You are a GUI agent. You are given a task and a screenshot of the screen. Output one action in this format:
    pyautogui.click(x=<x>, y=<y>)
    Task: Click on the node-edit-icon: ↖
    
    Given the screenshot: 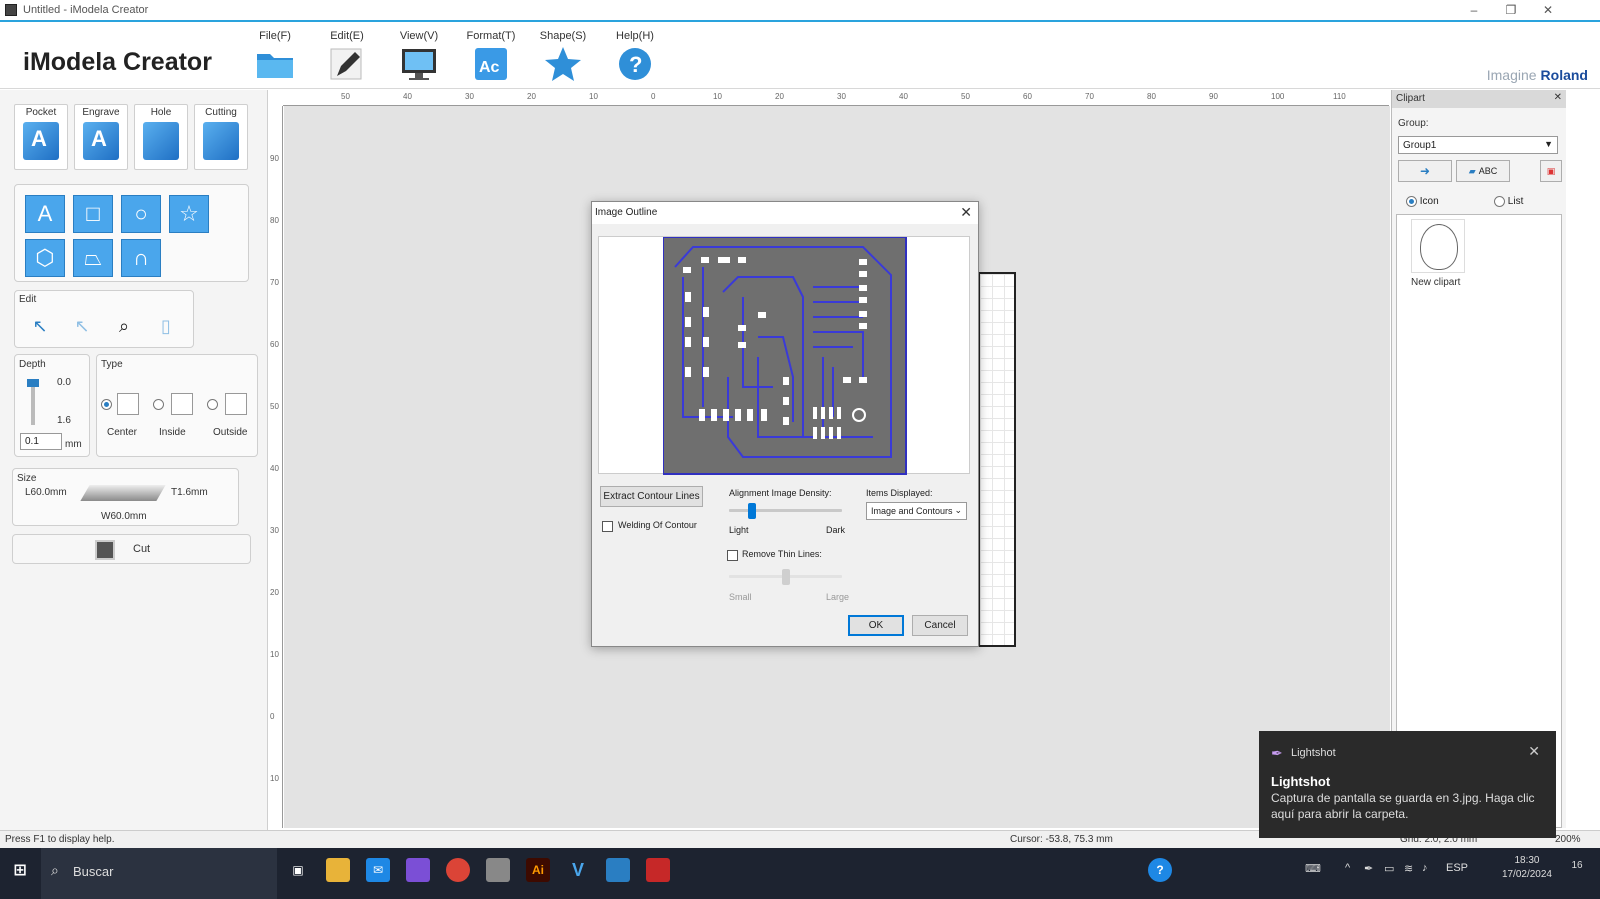 What is the action you would take?
    pyautogui.click(x=82, y=326)
    